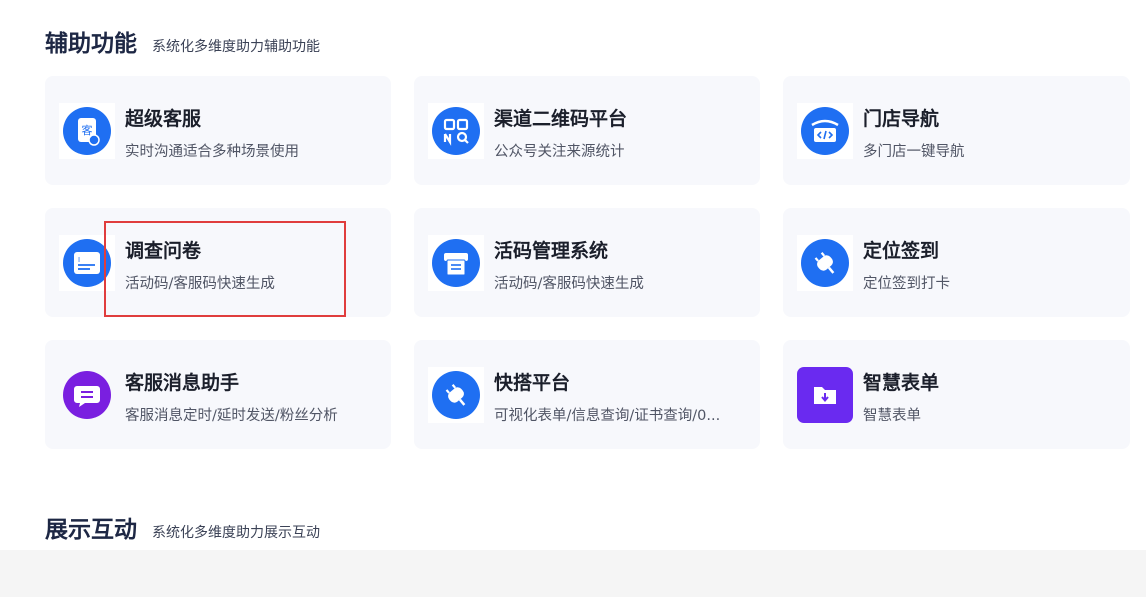  I want to click on card-store-navigation: 门店导航 多门店一键导航, so click(956, 130).